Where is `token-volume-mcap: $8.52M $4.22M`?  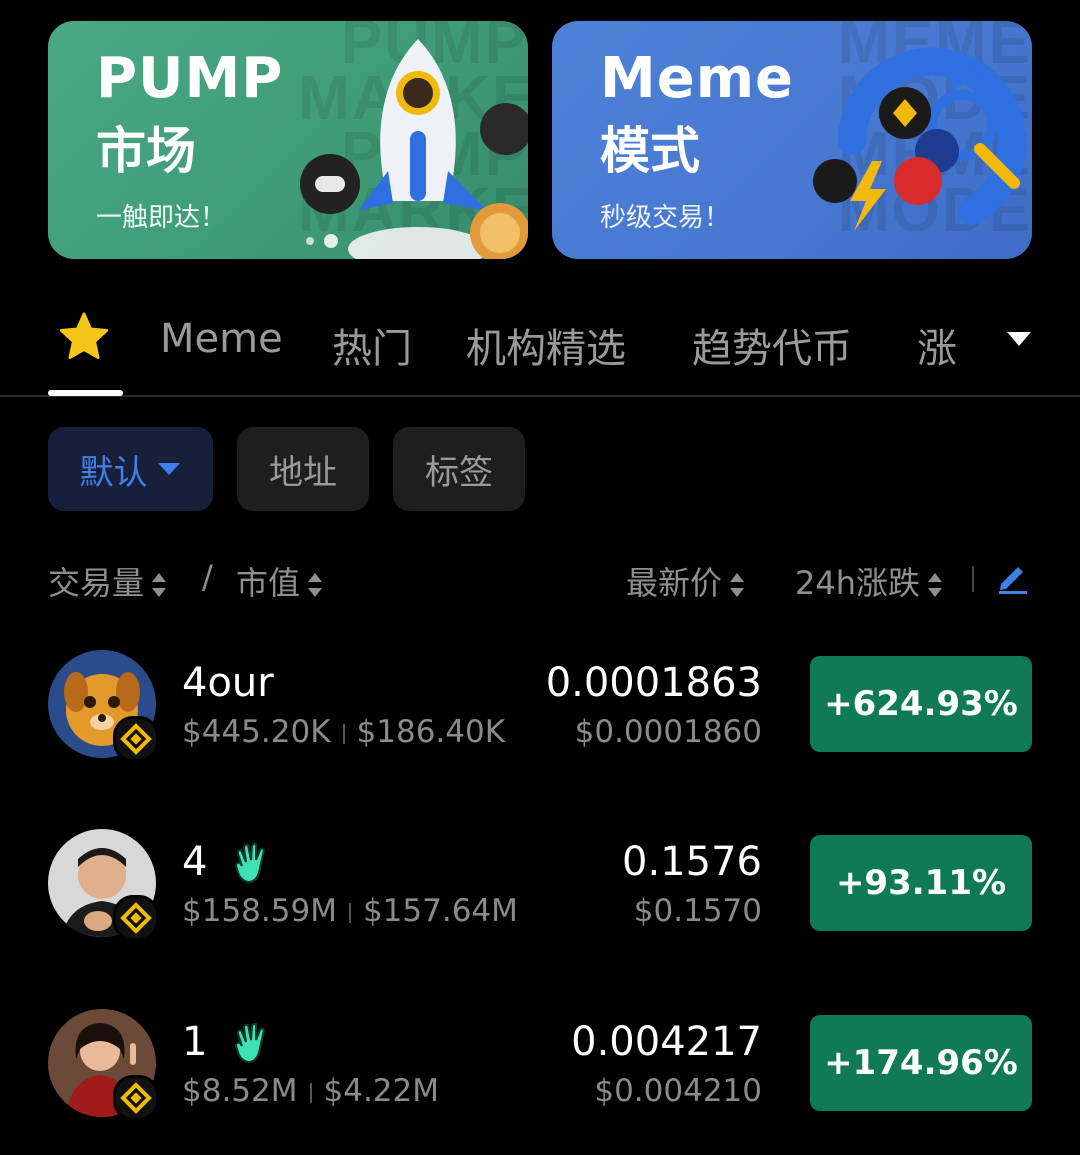 token-volume-mcap: $8.52M $4.22M is located at coordinates (310, 1091).